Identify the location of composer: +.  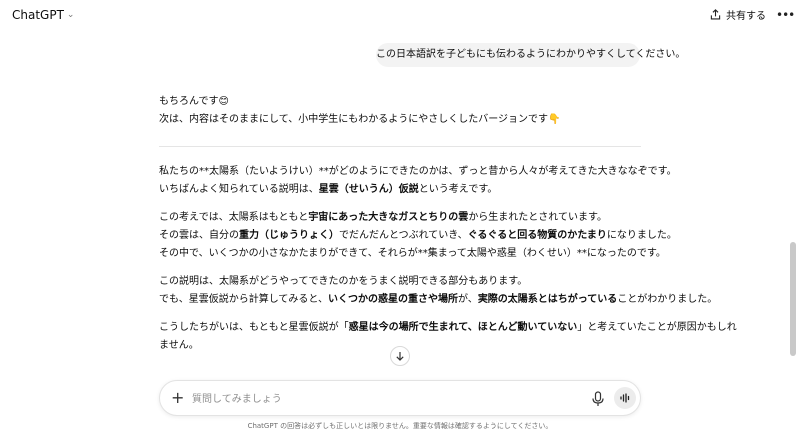
(400, 398).